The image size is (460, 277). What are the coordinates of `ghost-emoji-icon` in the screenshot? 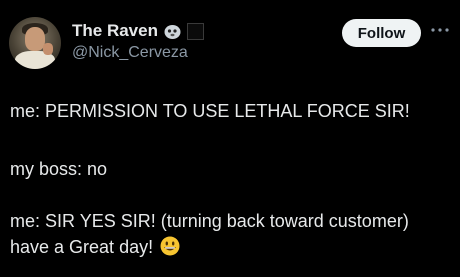 It's located at (172, 32).